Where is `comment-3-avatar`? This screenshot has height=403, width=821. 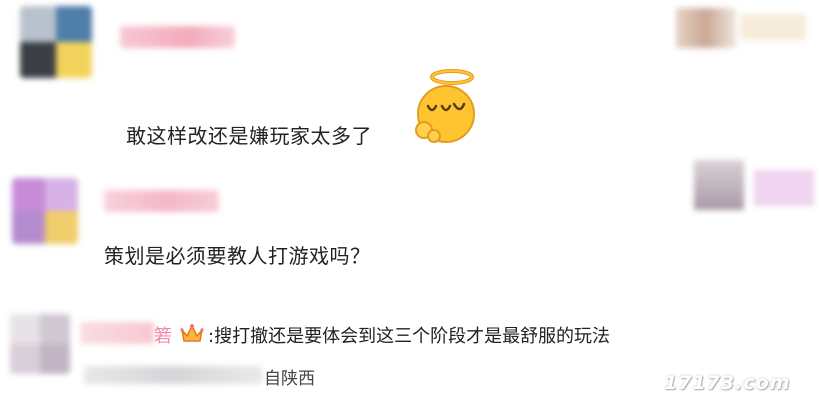
comment-3-avatar is located at coordinates (40, 344).